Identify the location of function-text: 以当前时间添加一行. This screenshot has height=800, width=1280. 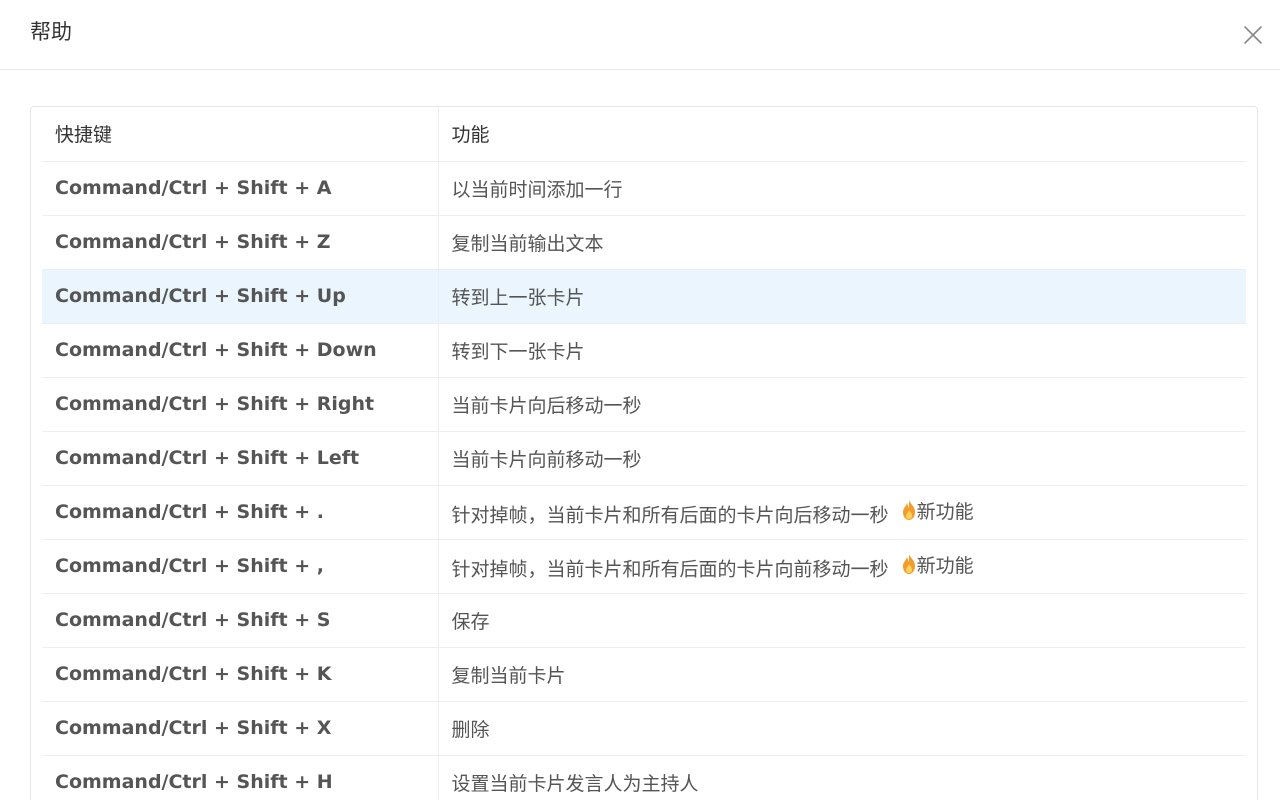
(537, 189).